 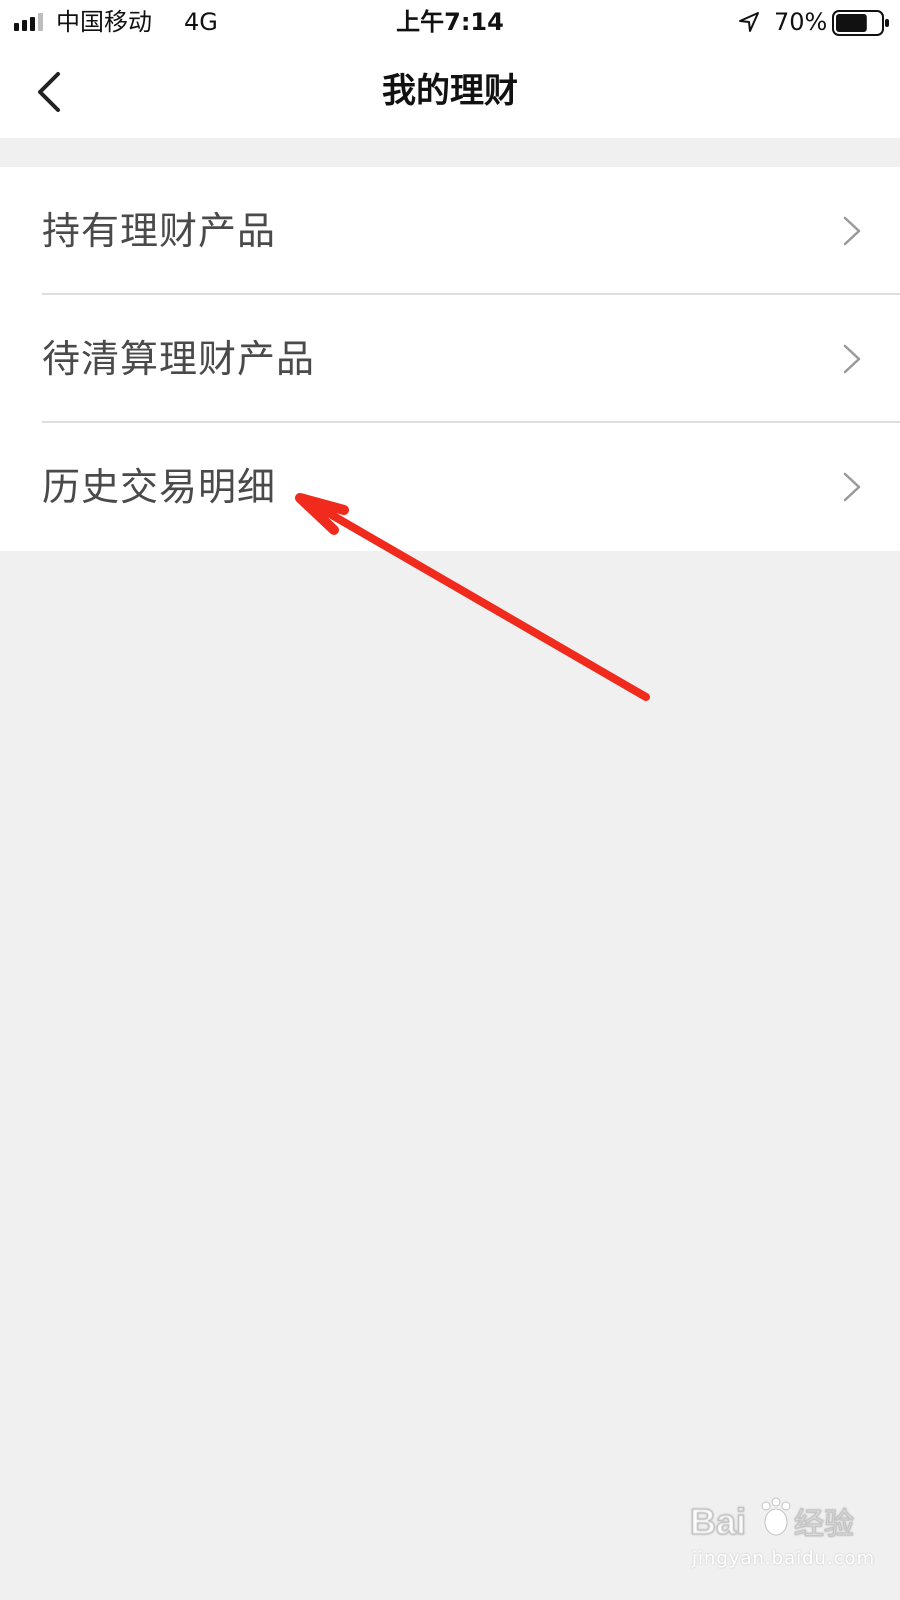 I want to click on status-time: 上午7:14, so click(x=450, y=22).